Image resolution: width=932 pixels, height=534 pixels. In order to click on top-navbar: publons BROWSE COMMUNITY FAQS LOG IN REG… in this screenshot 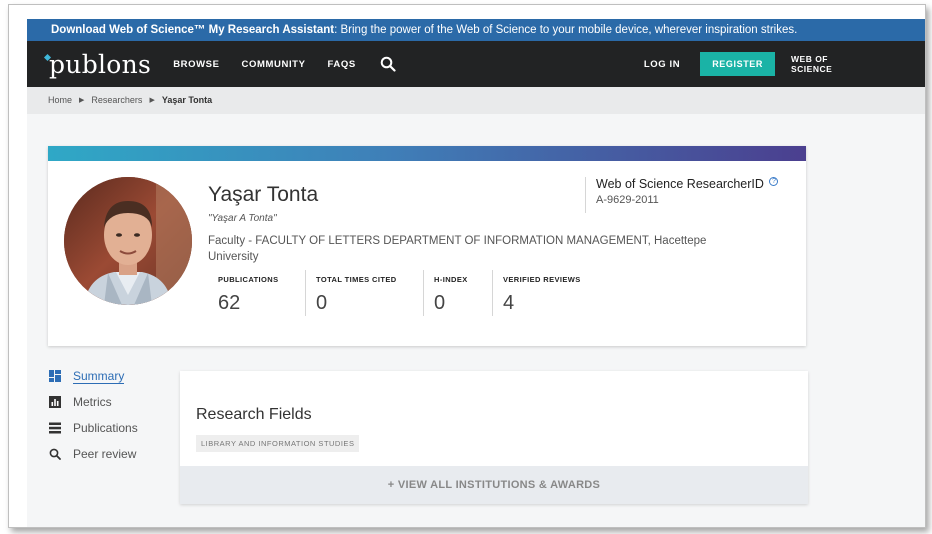, I will do `click(476, 64)`.